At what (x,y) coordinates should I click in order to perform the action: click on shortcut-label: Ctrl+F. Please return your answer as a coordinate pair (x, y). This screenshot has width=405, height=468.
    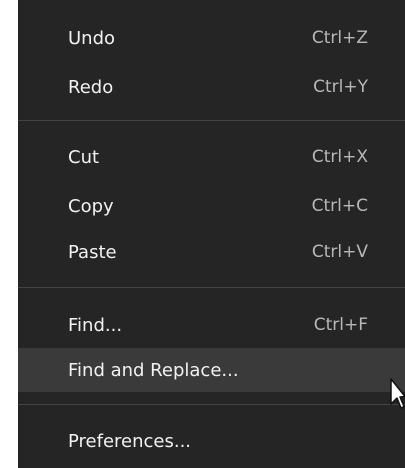
    Looking at the image, I should click on (340, 325).